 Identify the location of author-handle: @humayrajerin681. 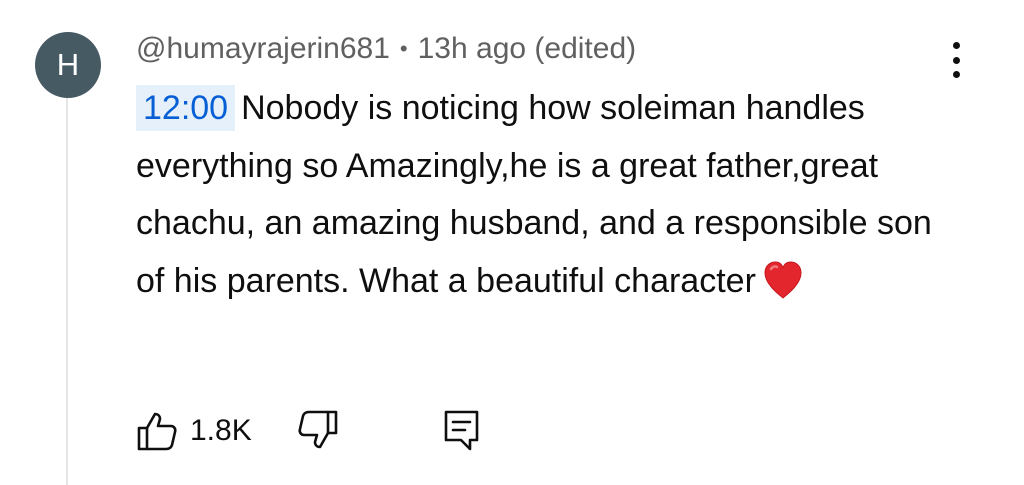
(263, 49).